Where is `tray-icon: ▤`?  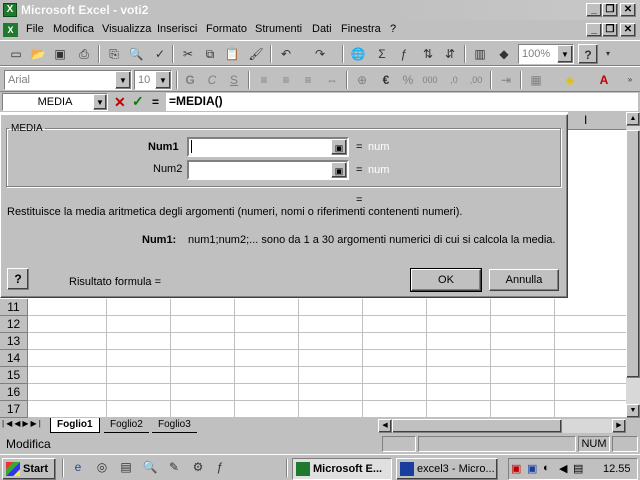 tray-icon: ▤ is located at coordinates (578, 468).